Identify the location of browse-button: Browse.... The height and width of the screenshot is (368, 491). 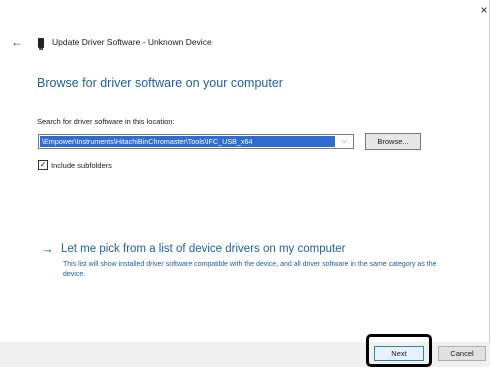
(393, 141).